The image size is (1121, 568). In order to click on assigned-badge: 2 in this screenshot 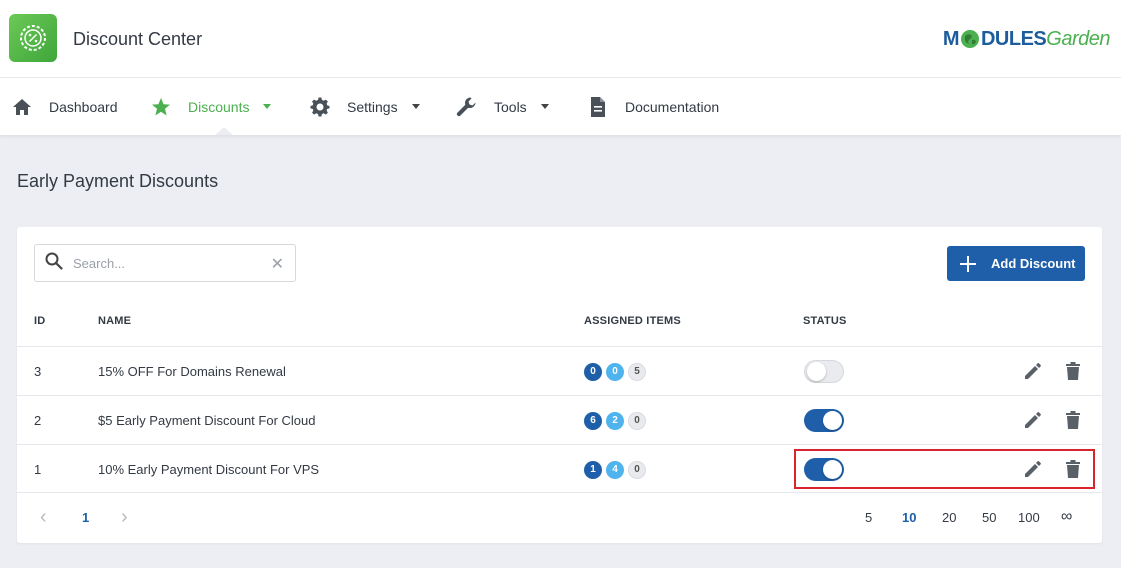, I will do `click(615, 420)`.